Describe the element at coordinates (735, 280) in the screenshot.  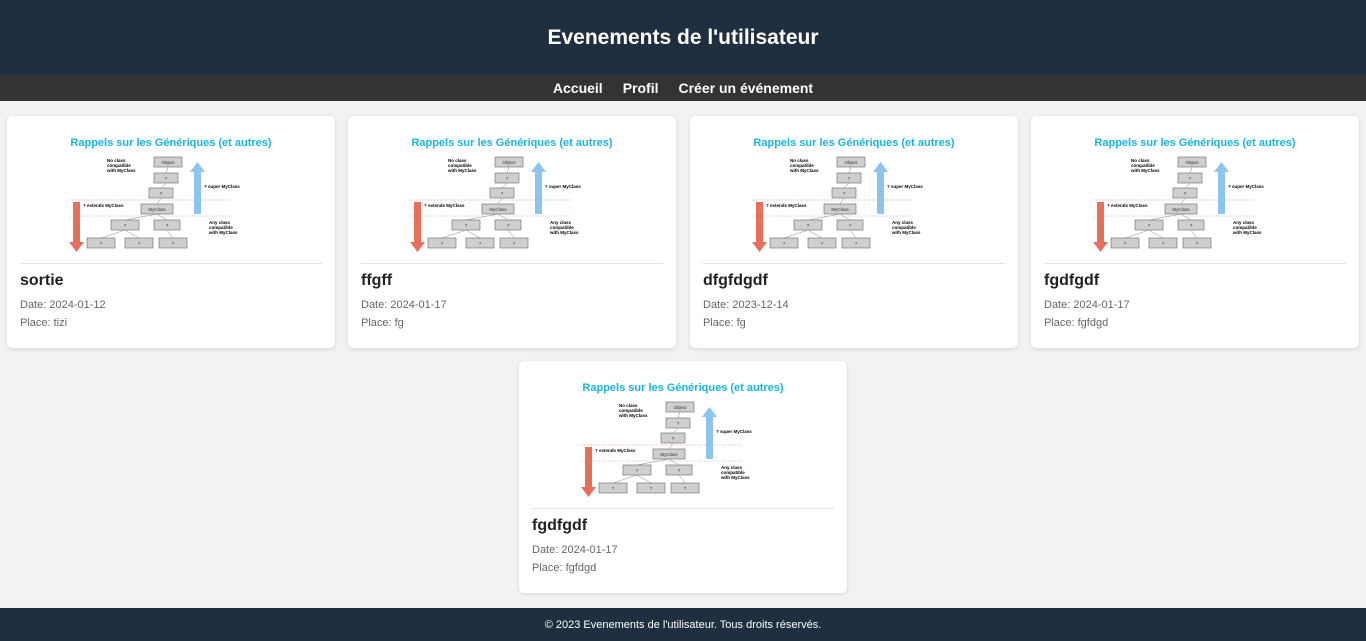
I see `event-name: dfgfdgdf` at that location.